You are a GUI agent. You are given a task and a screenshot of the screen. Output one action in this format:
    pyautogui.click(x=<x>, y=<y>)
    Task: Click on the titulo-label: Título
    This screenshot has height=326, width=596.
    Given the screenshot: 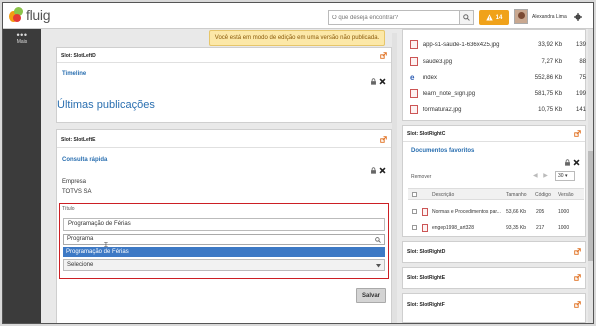 What is the action you would take?
    pyautogui.click(x=68, y=209)
    